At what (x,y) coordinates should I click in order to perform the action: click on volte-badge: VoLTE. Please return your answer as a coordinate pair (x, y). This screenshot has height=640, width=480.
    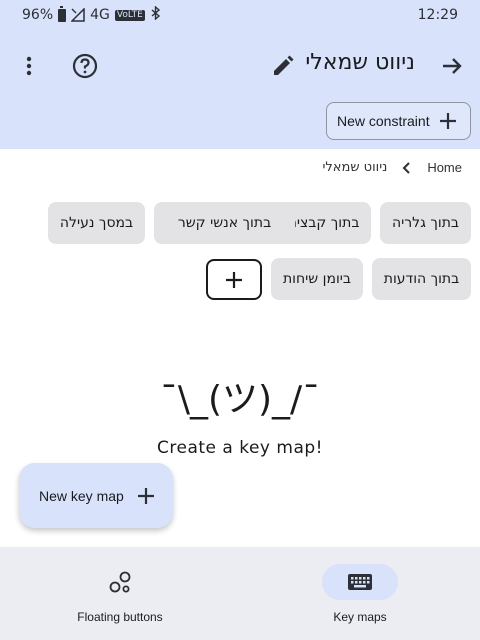
    Looking at the image, I should click on (129, 15).